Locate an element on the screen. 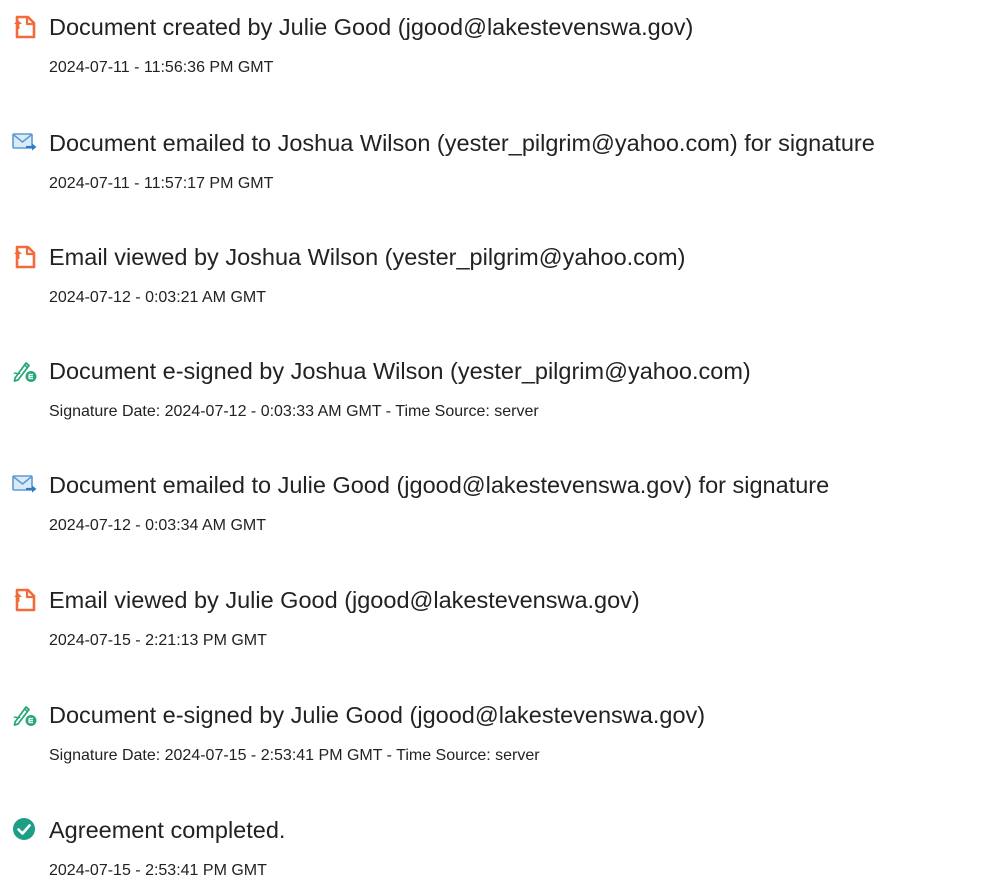 The height and width of the screenshot is (884, 985). checkmark-circle-icon is located at coordinates (25, 830).